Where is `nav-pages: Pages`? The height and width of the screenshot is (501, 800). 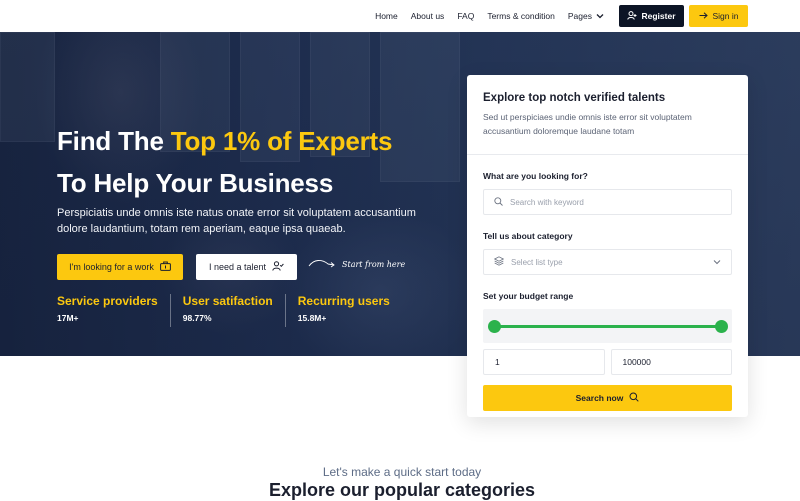
nav-pages: Pages is located at coordinates (586, 16).